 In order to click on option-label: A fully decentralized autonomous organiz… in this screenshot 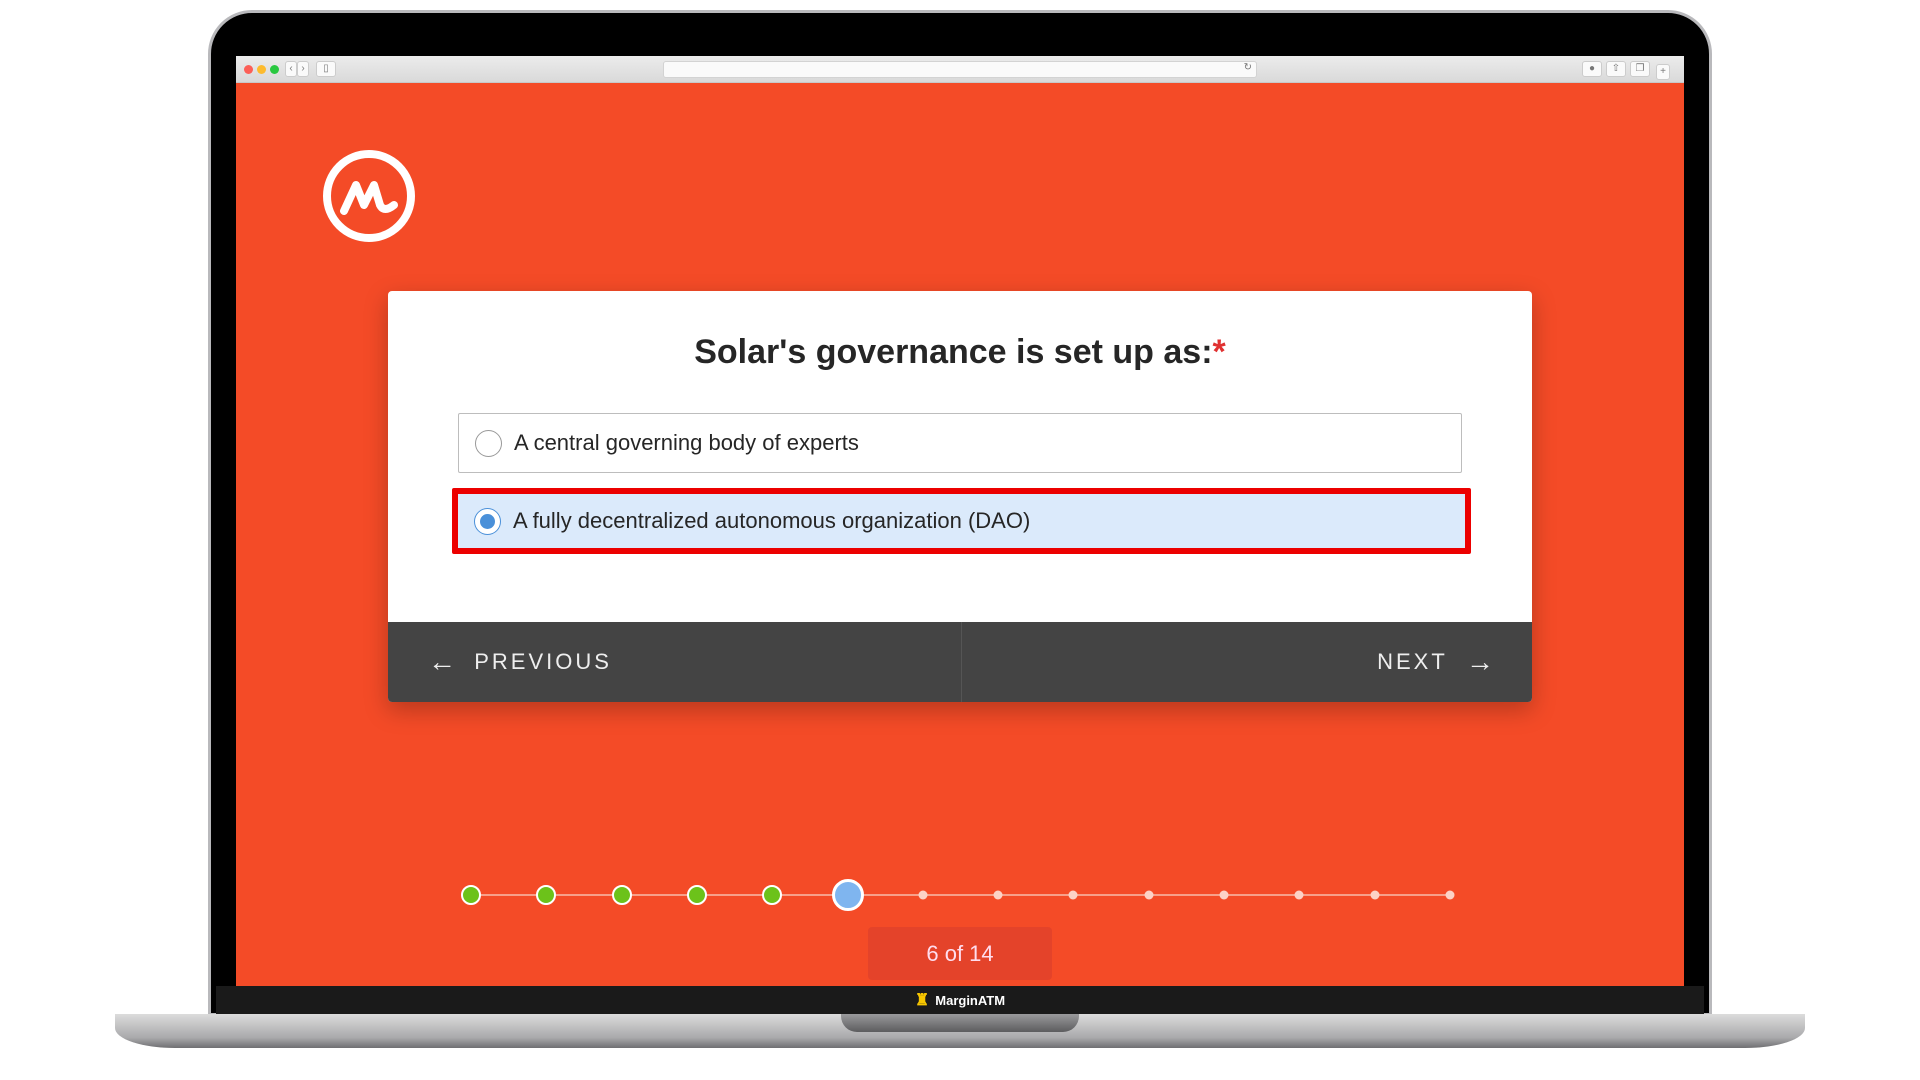, I will do `click(772, 520)`.